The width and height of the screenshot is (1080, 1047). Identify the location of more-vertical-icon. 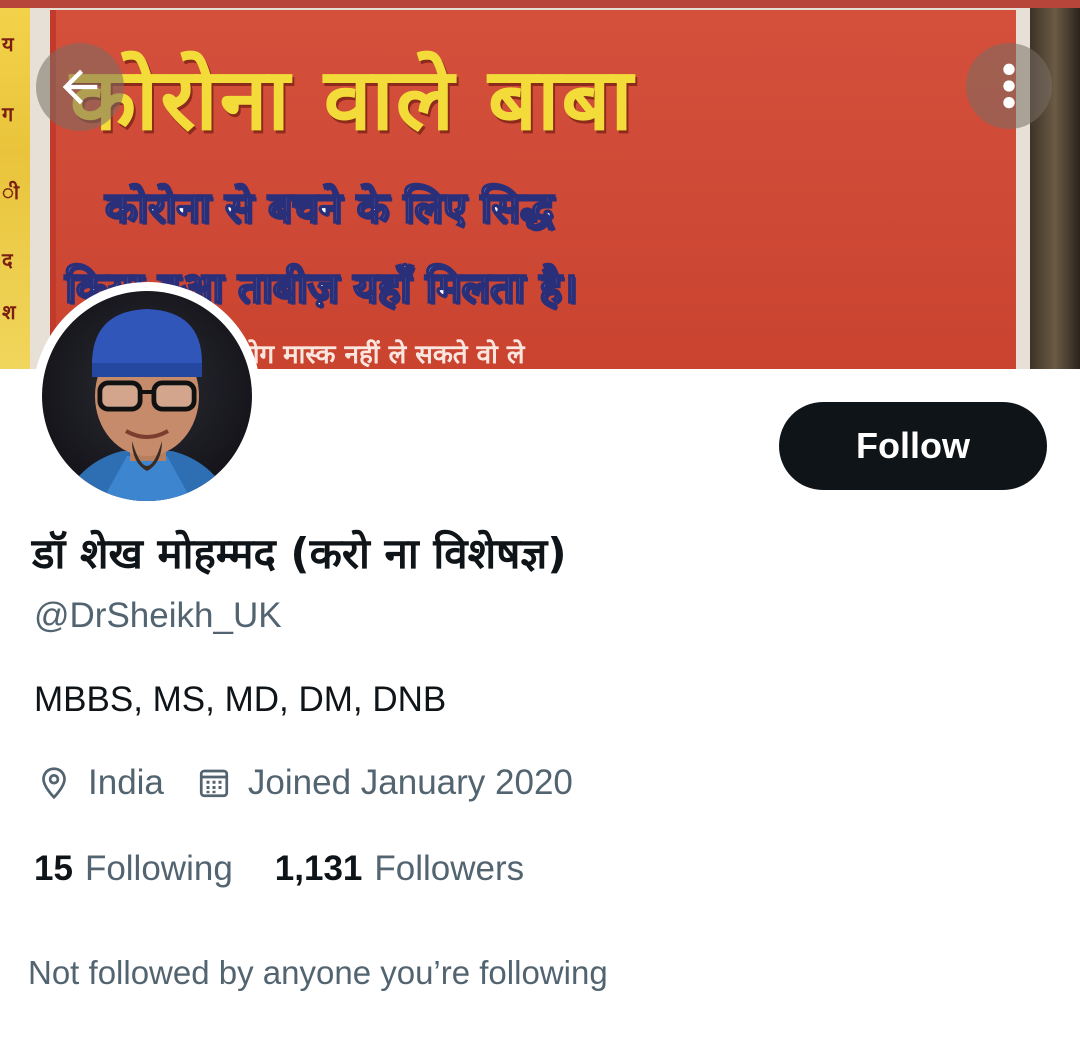
(1009, 86).